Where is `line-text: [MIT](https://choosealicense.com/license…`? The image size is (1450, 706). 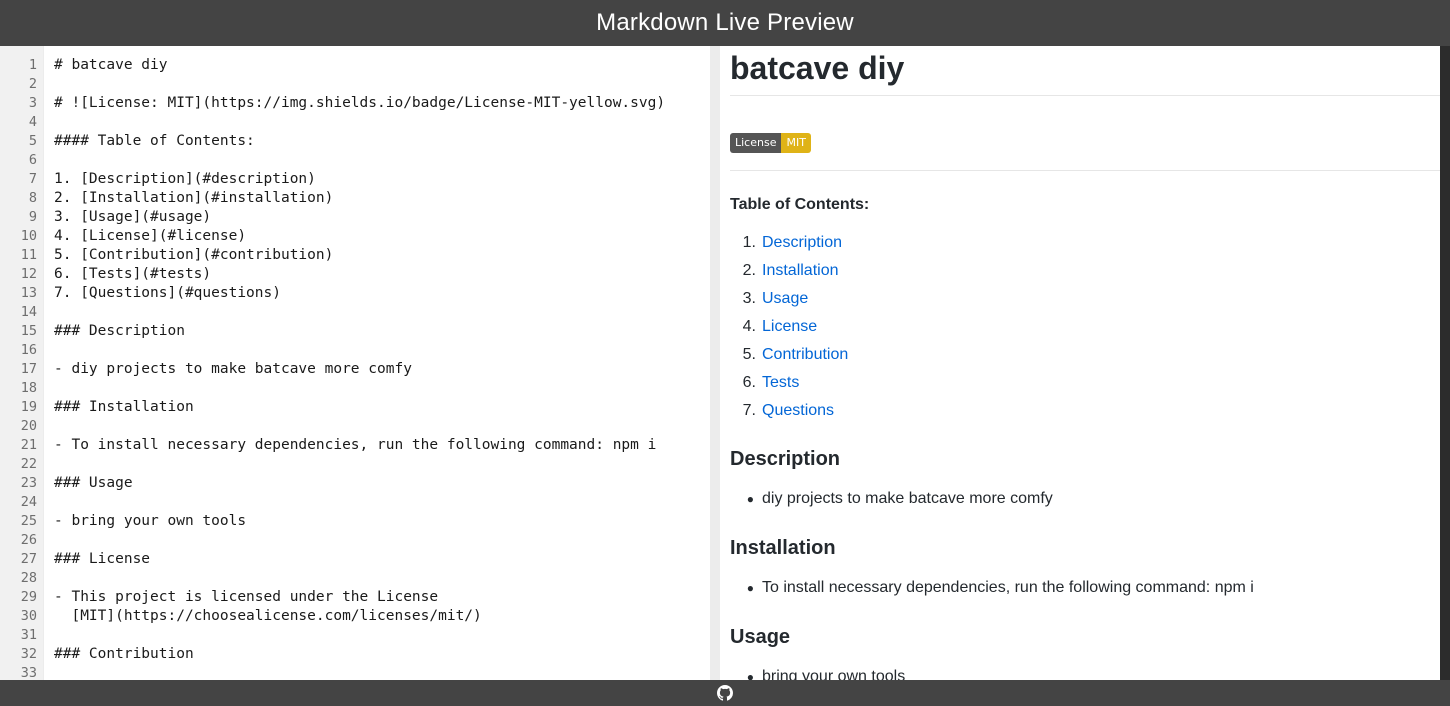
line-text: [MIT](https://choosealicense.com/license… is located at coordinates (373, 616).